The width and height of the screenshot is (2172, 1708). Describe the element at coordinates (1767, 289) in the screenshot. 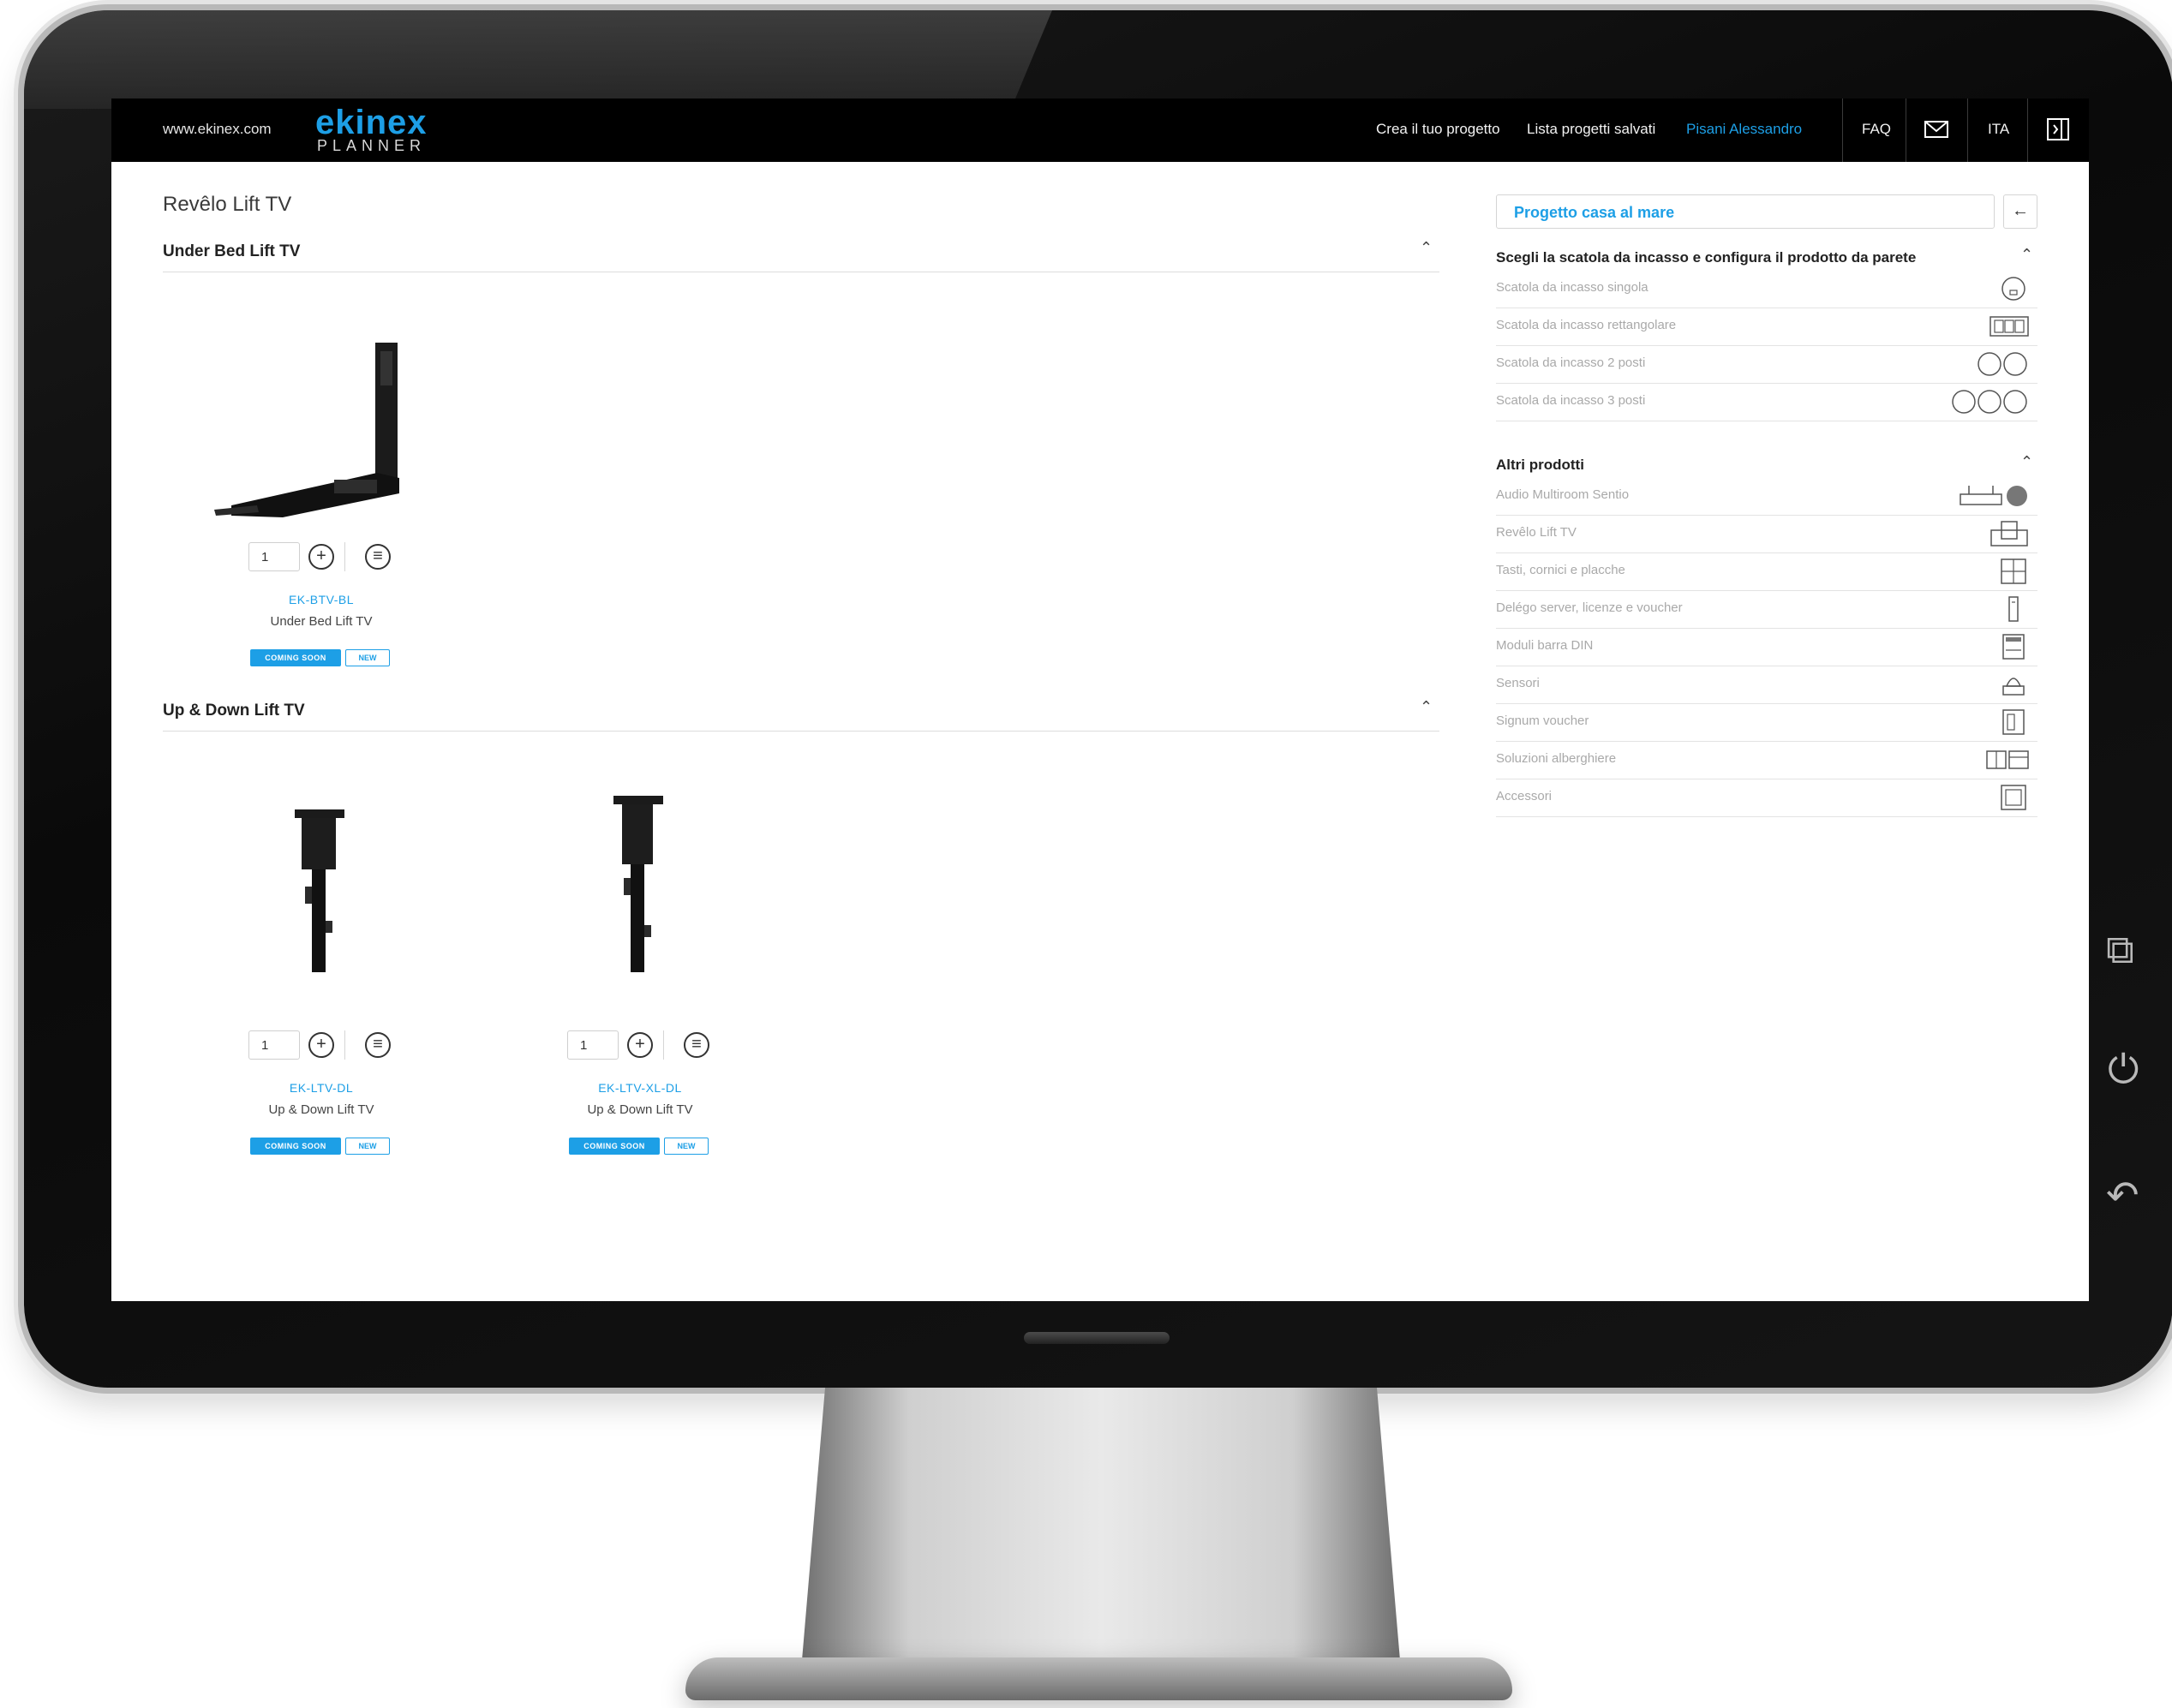

I see `box-option-single: Scatola da incasso singola` at that location.